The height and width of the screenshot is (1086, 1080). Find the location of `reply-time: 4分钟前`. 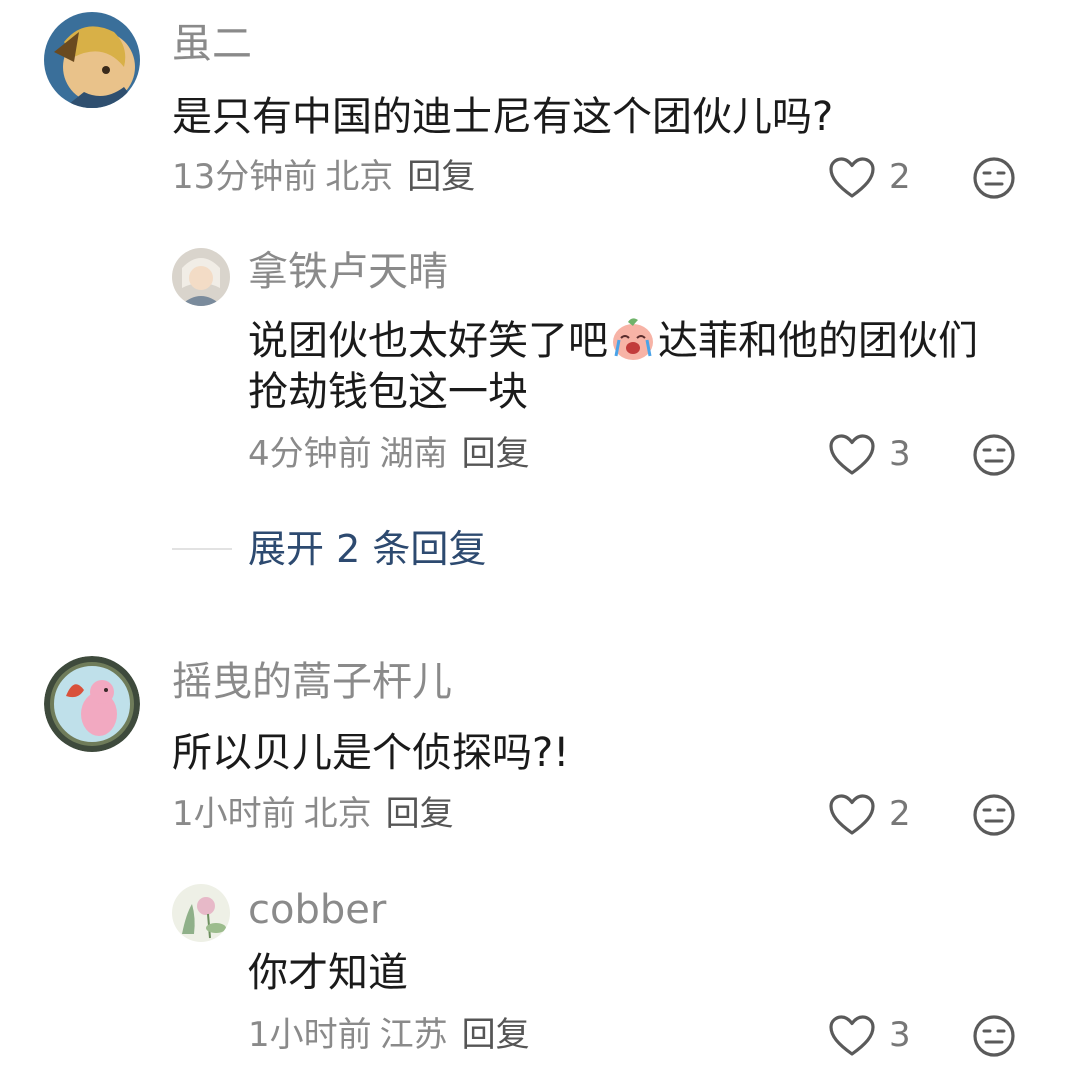

reply-time: 4分钟前 is located at coordinates (310, 454).